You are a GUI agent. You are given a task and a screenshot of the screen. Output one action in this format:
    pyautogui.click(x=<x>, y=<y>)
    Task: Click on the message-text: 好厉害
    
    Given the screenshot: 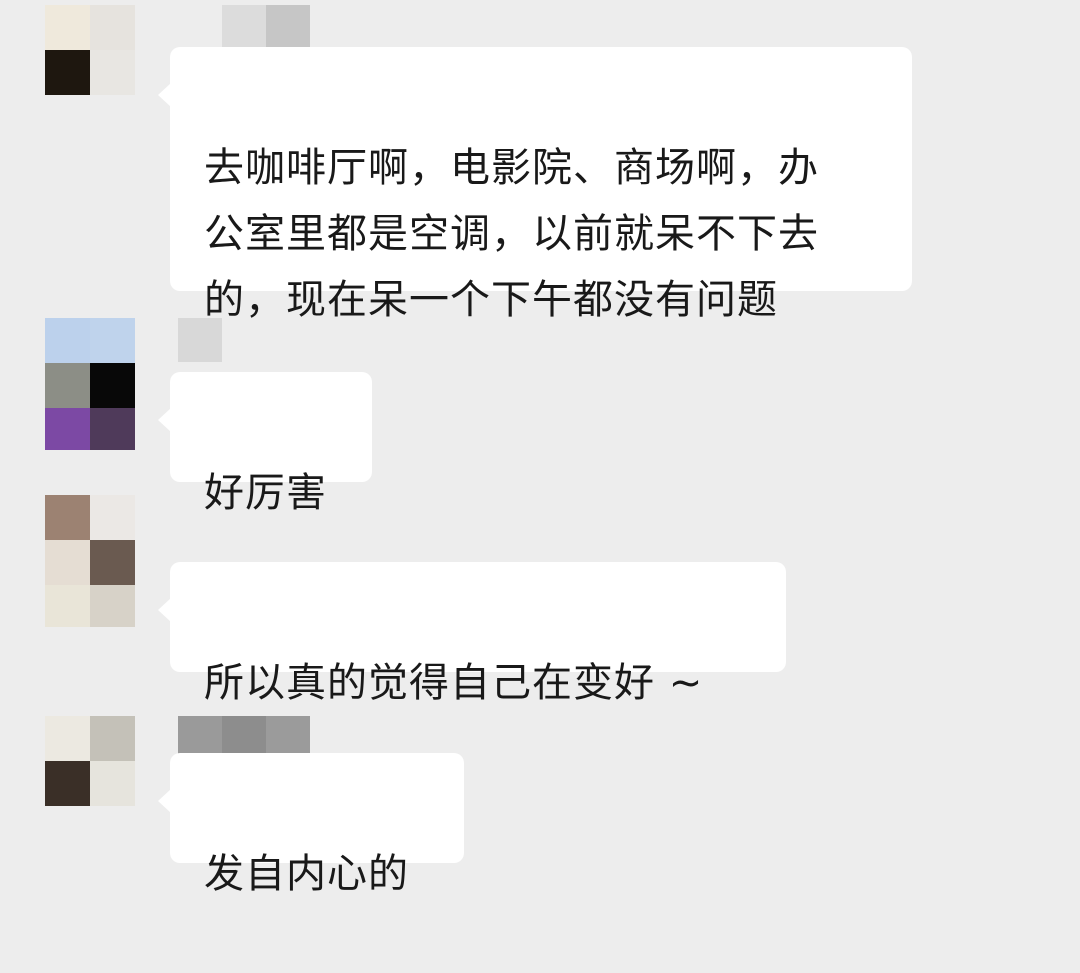 What is the action you would take?
    pyautogui.click(x=265, y=493)
    